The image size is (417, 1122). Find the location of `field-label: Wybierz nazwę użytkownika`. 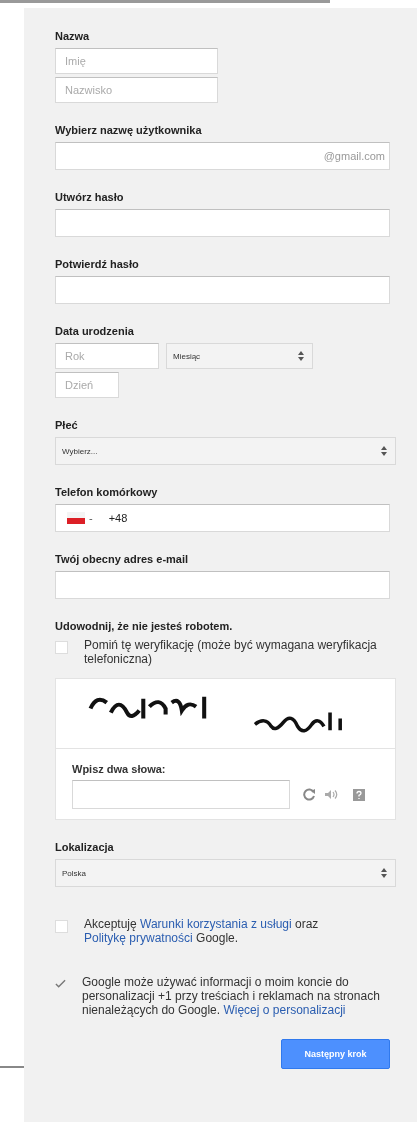

field-label: Wybierz nazwę użytkownika is located at coordinates (129, 130).